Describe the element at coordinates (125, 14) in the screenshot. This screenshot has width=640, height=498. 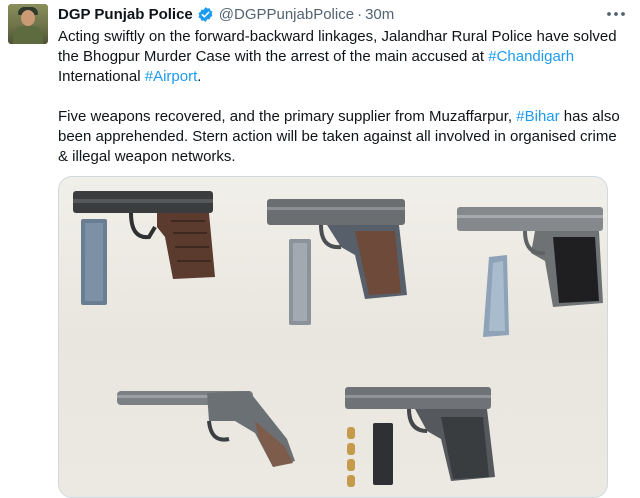
I see `display-name: DGP Punjab Police` at that location.